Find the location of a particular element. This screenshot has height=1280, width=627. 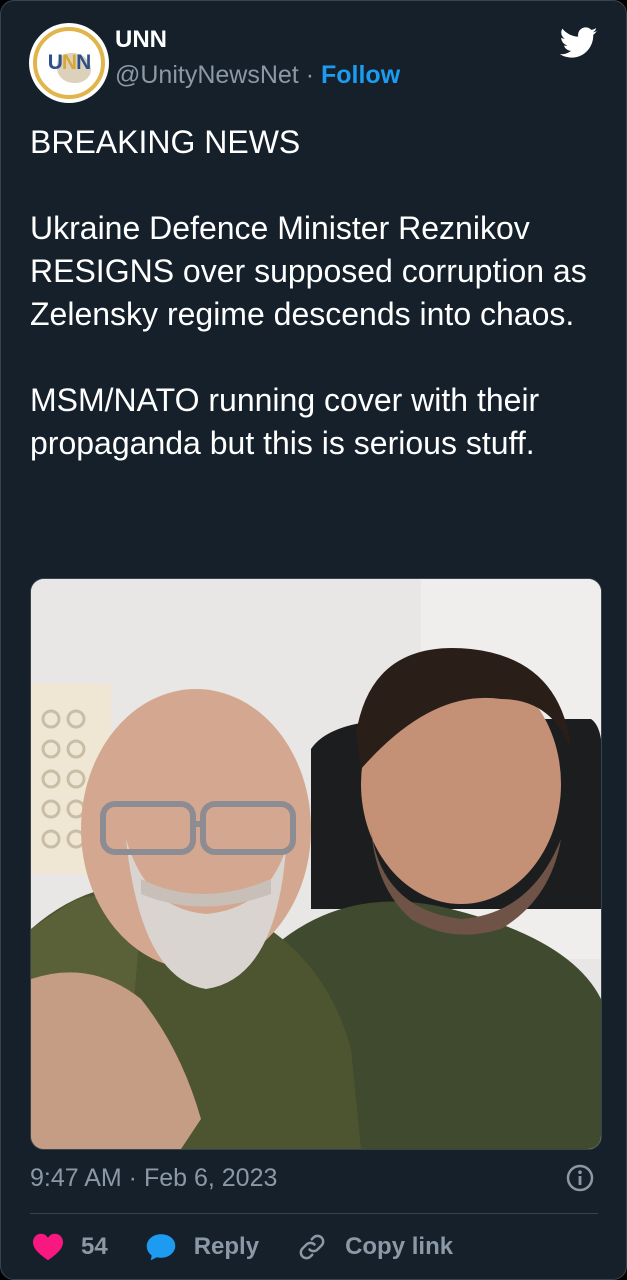

copy-link-label: Copy link is located at coordinates (399, 1246).